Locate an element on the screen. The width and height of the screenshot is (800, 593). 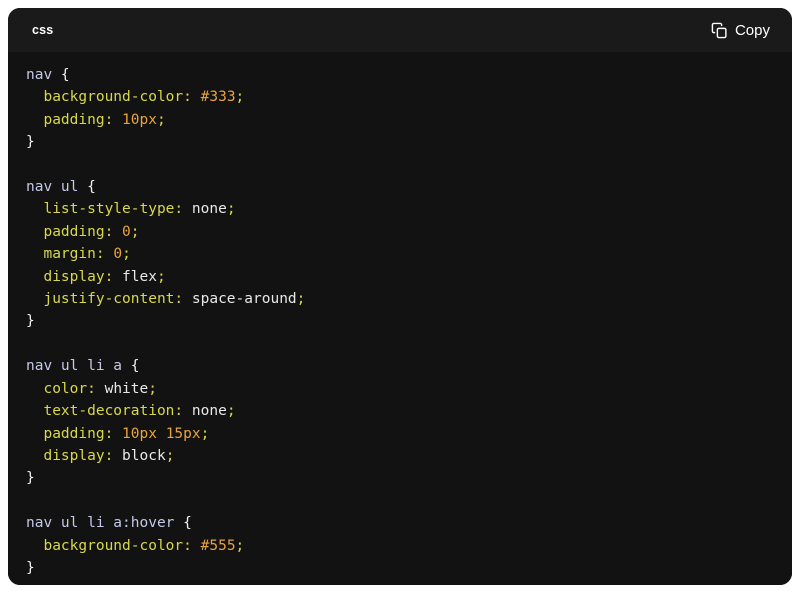
code-token-value: #555 is located at coordinates (218, 545).